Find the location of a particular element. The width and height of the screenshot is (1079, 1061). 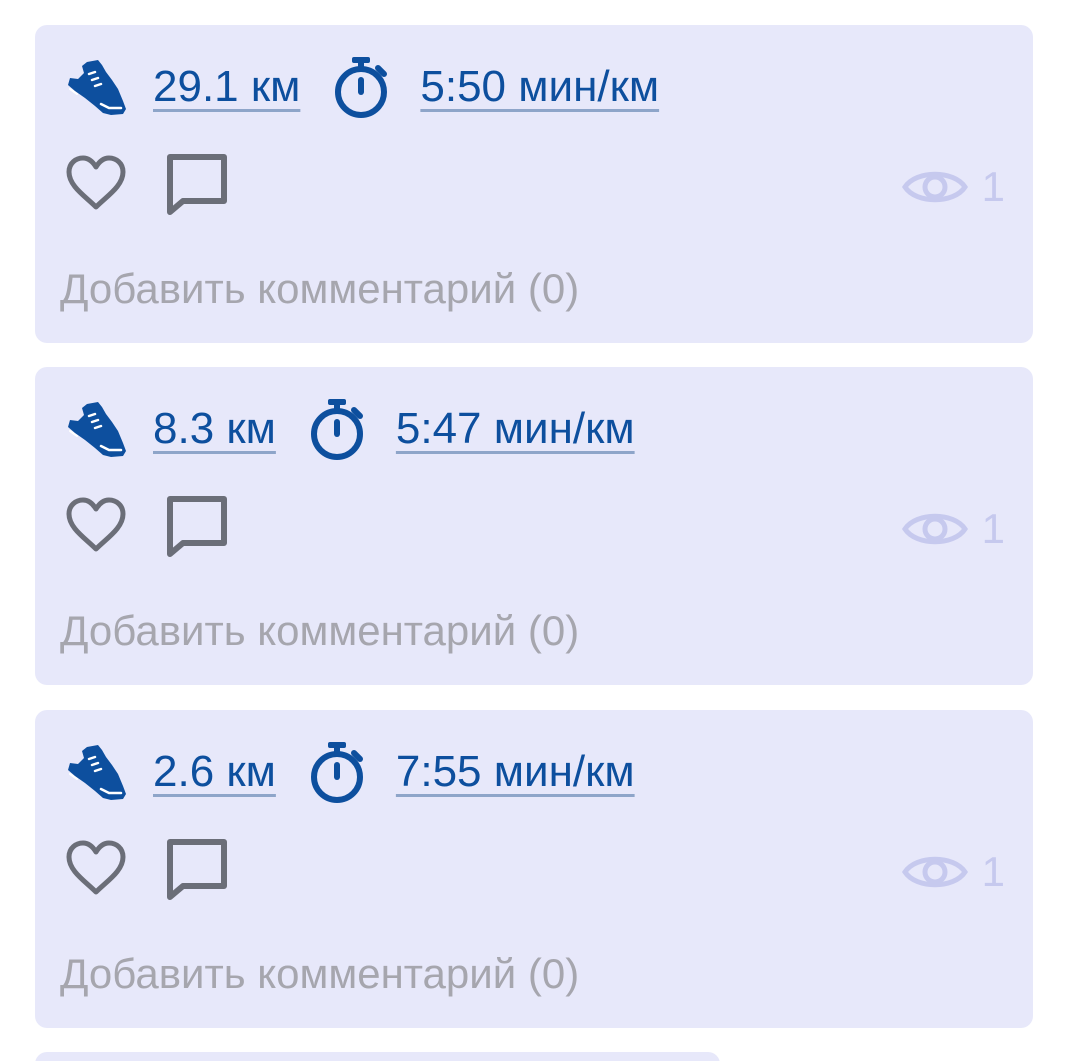

workout-stats: 8.3 км 5:47 мин/км is located at coordinates (350, 429).